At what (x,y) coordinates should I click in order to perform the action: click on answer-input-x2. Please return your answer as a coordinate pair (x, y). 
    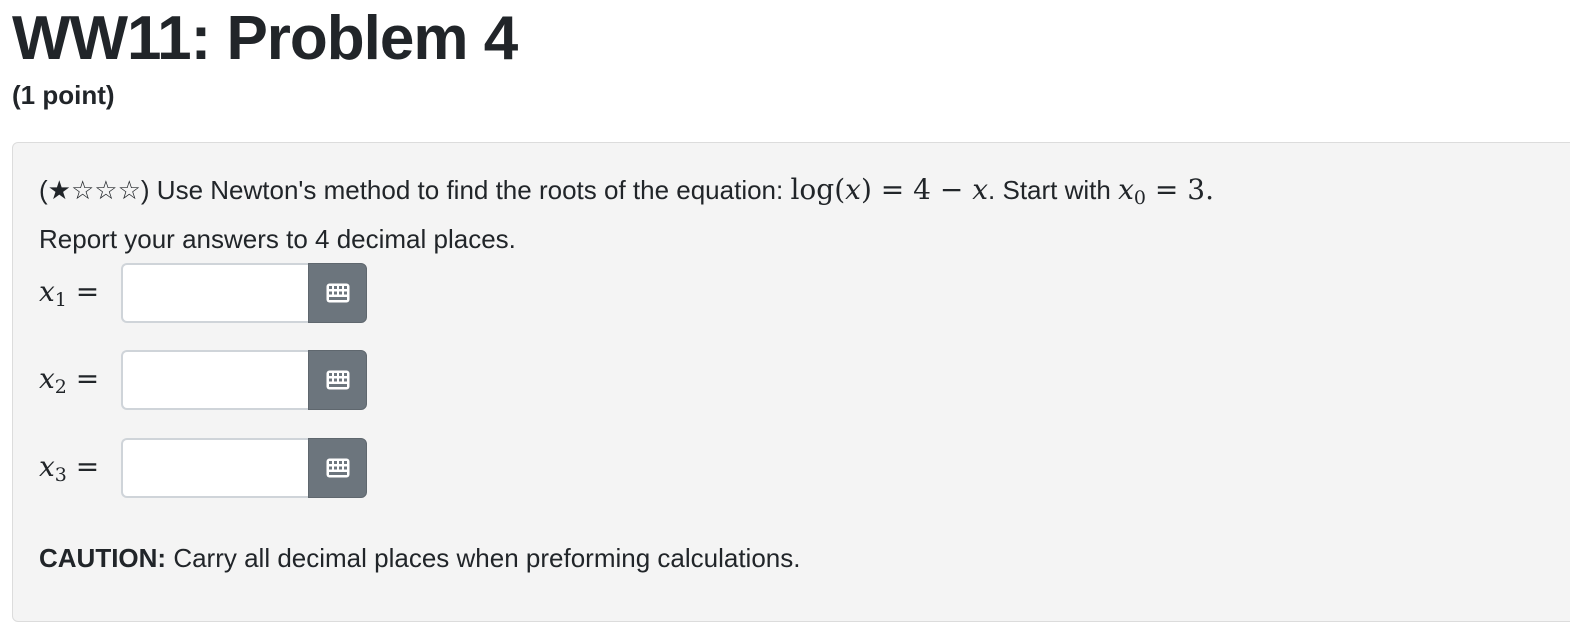
    Looking at the image, I should click on (214, 380).